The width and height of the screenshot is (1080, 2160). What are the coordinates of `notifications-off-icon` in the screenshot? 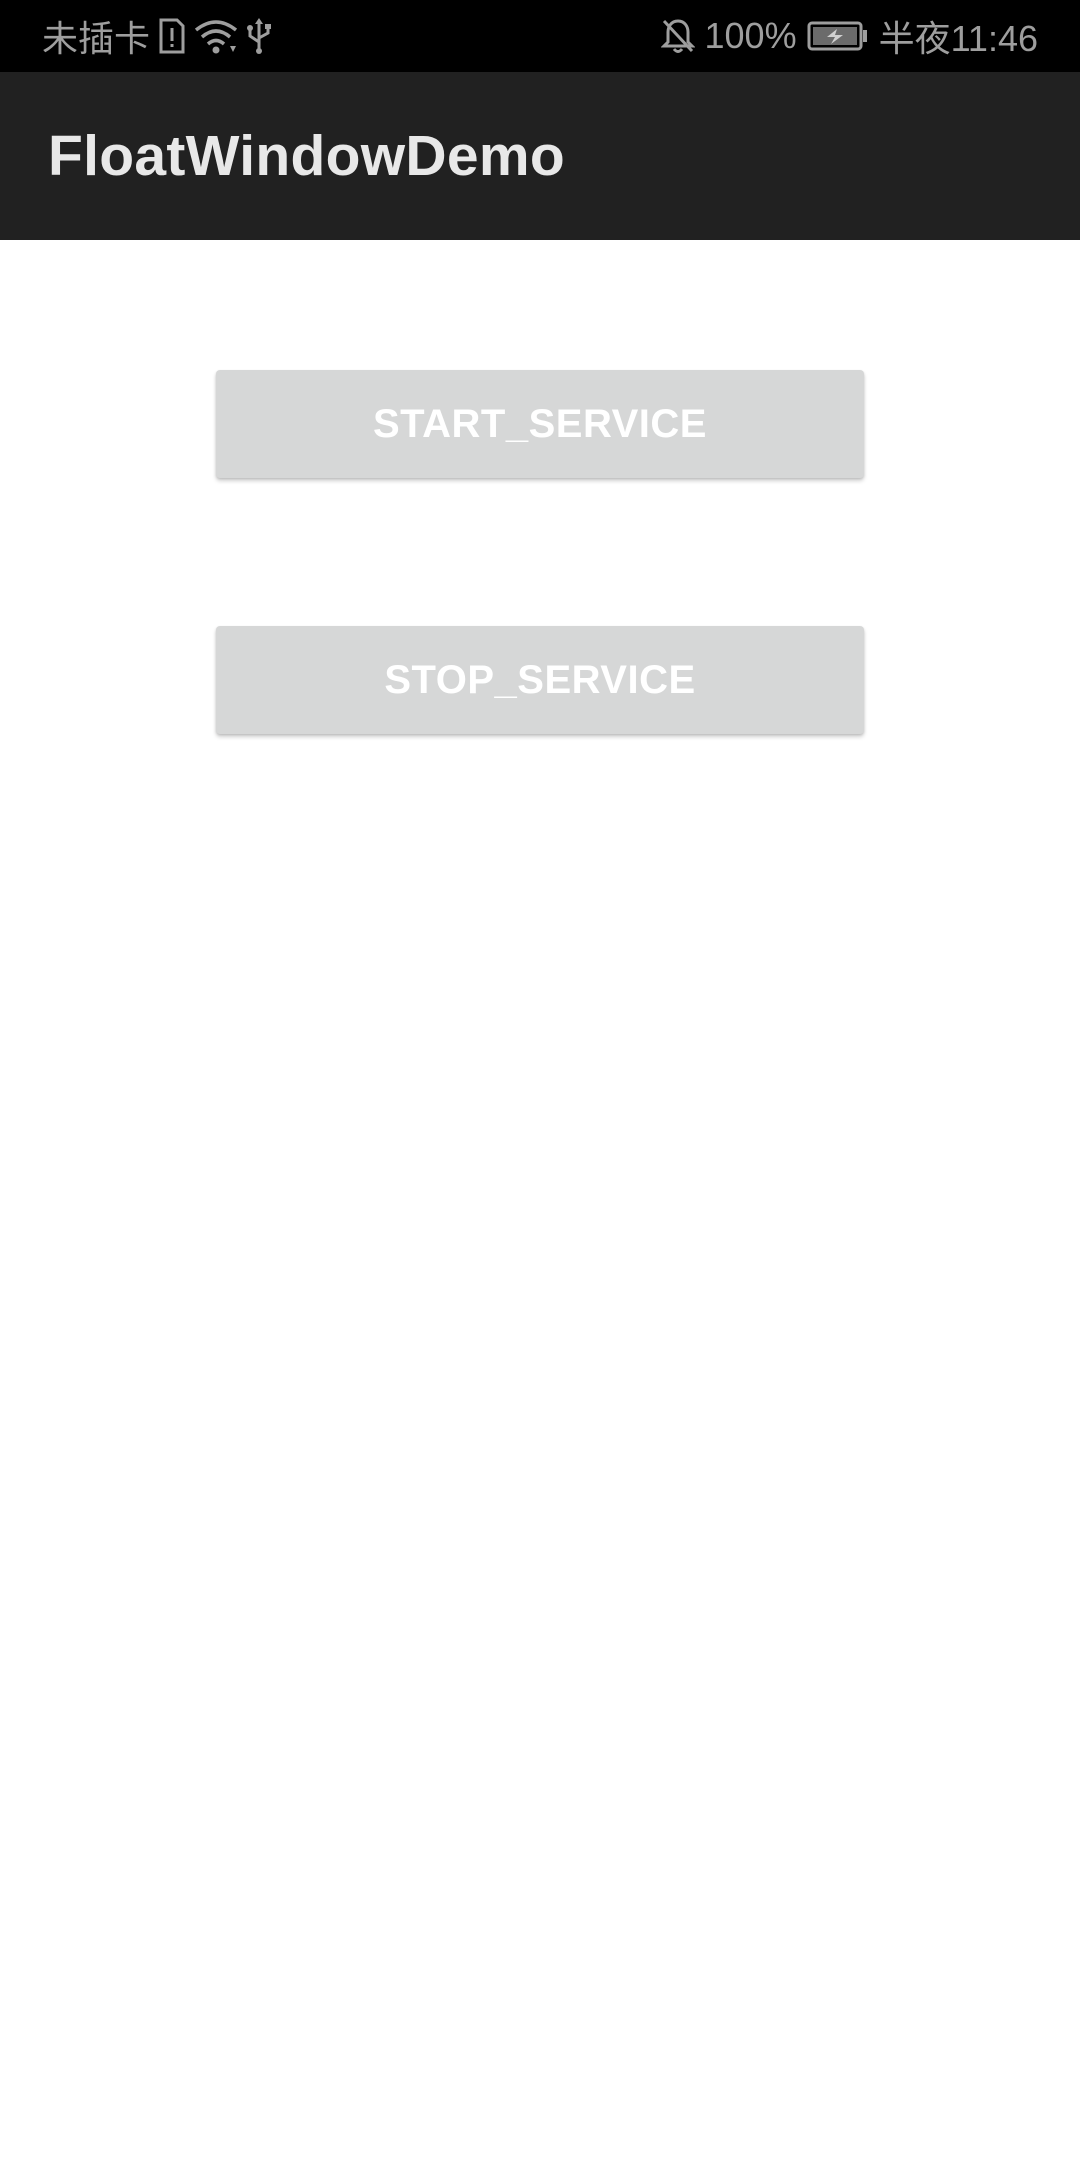 It's located at (677, 36).